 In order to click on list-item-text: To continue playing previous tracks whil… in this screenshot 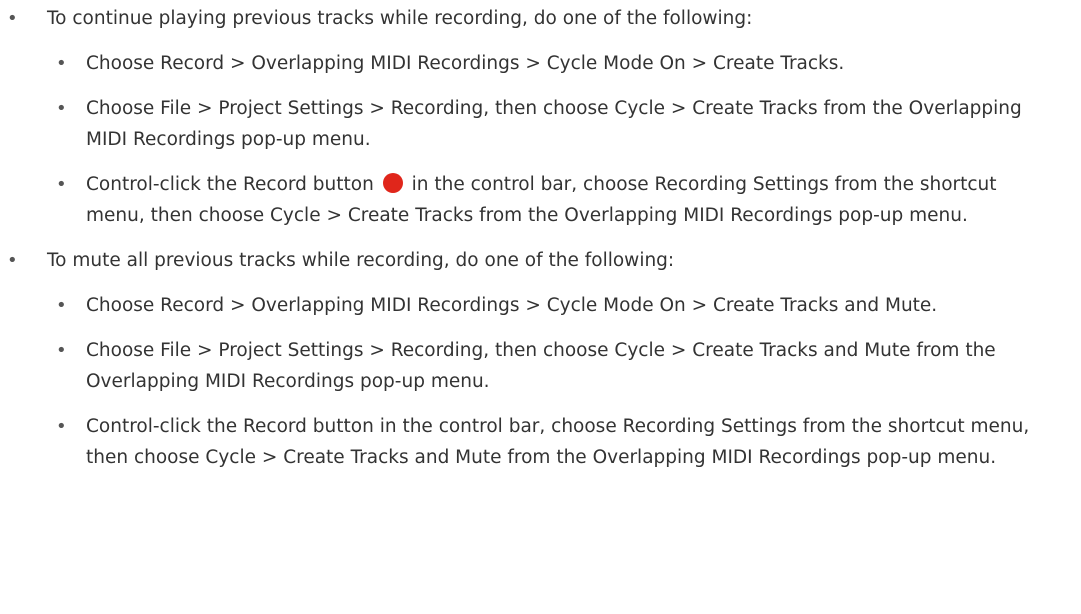, I will do `click(400, 18)`.